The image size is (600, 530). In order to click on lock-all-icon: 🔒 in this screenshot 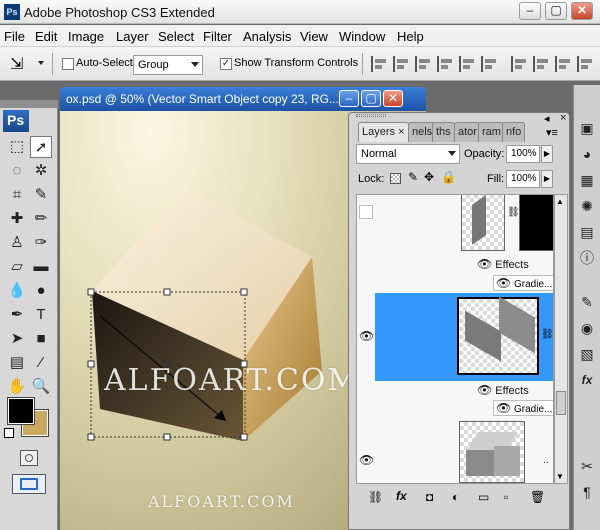, I will do `click(448, 177)`.